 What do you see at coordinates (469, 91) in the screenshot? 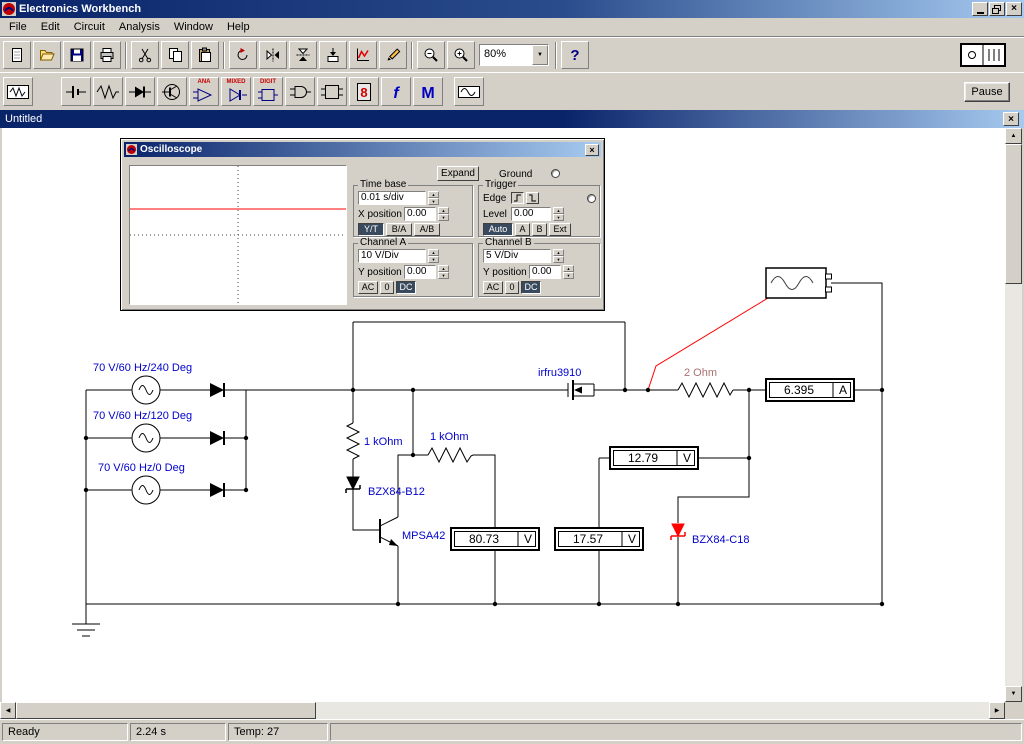
I see `instruments-bin-button` at bounding box center [469, 91].